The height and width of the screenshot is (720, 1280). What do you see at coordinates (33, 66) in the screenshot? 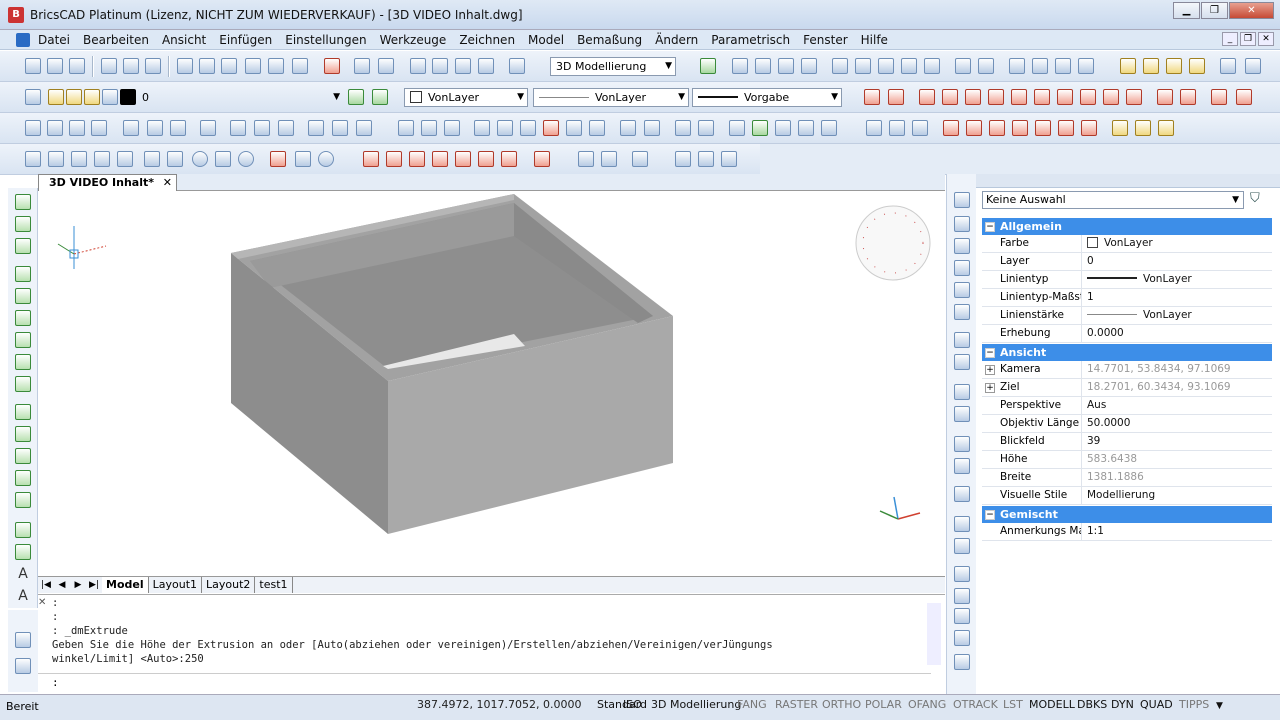
I see `new-file-icon` at bounding box center [33, 66].